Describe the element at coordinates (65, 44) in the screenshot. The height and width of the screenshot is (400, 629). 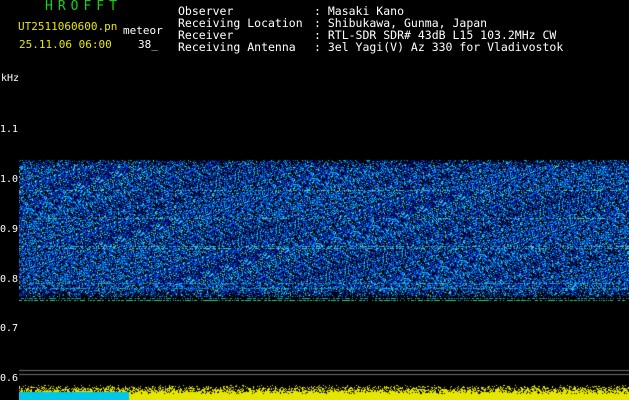
I see `timestamp: 25.11.06 06:00` at that location.